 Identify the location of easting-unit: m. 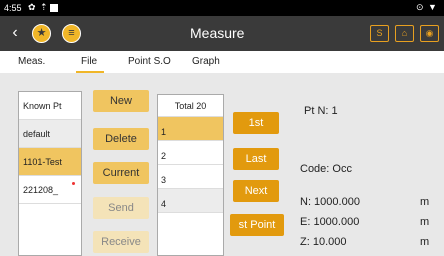
(425, 222).